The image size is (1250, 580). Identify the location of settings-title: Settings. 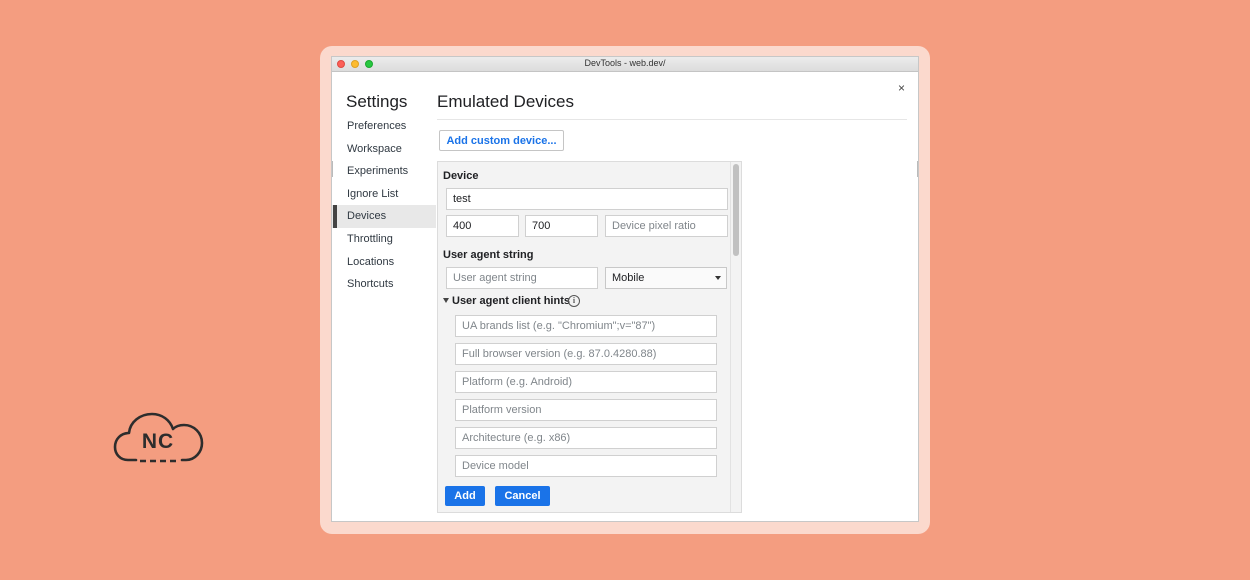
(377, 101).